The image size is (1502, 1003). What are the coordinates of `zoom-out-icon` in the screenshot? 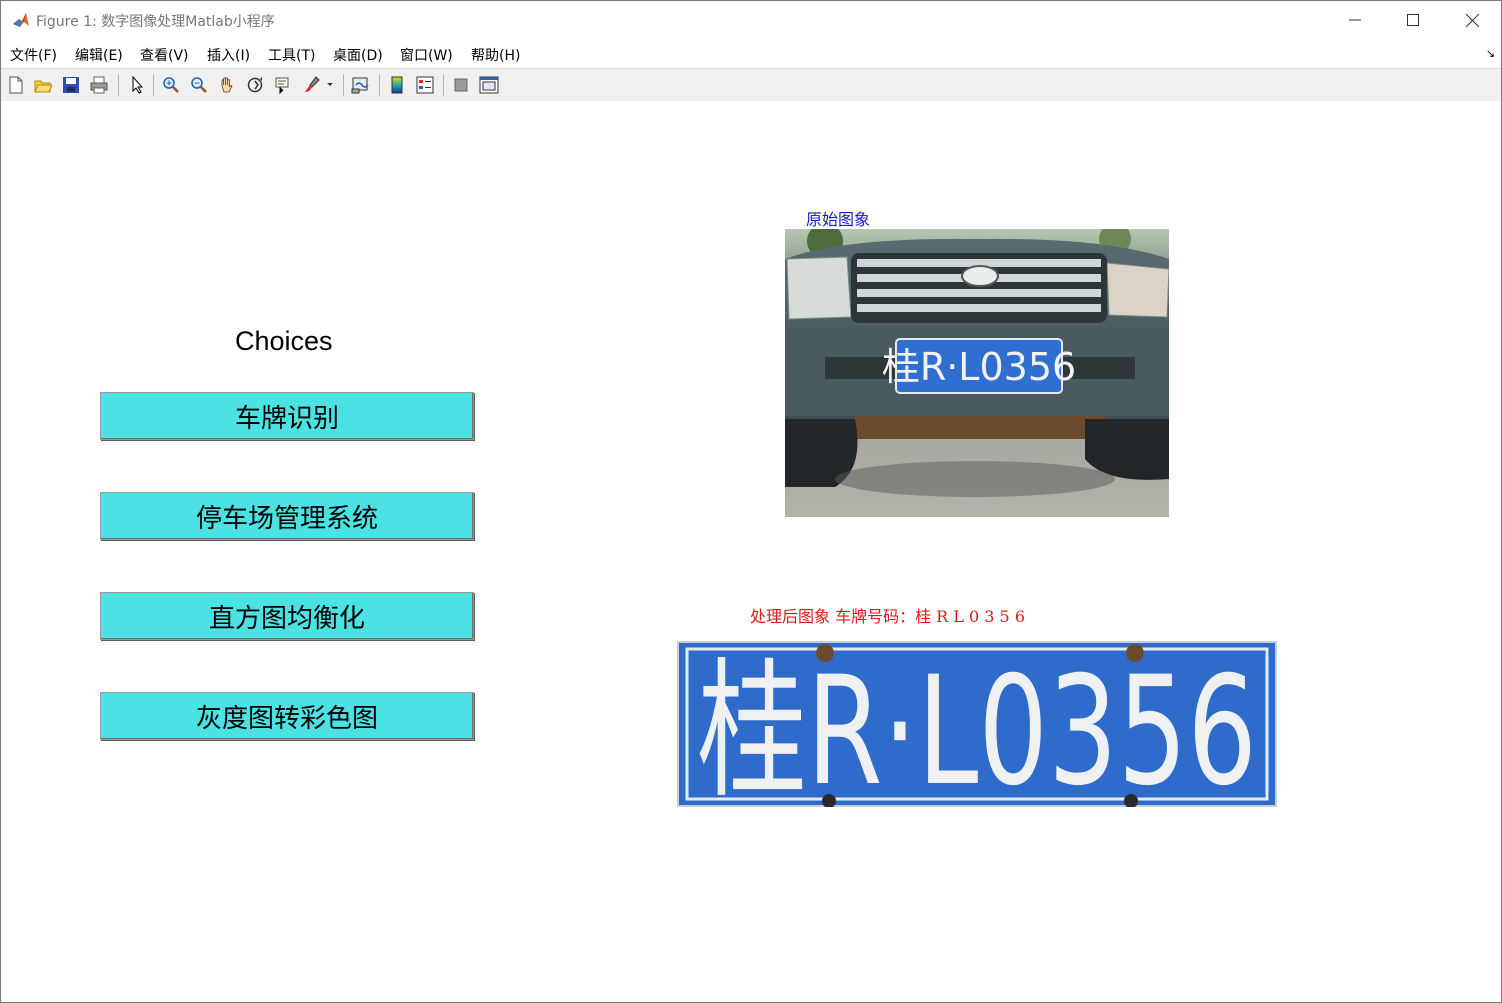 It's located at (199, 85).